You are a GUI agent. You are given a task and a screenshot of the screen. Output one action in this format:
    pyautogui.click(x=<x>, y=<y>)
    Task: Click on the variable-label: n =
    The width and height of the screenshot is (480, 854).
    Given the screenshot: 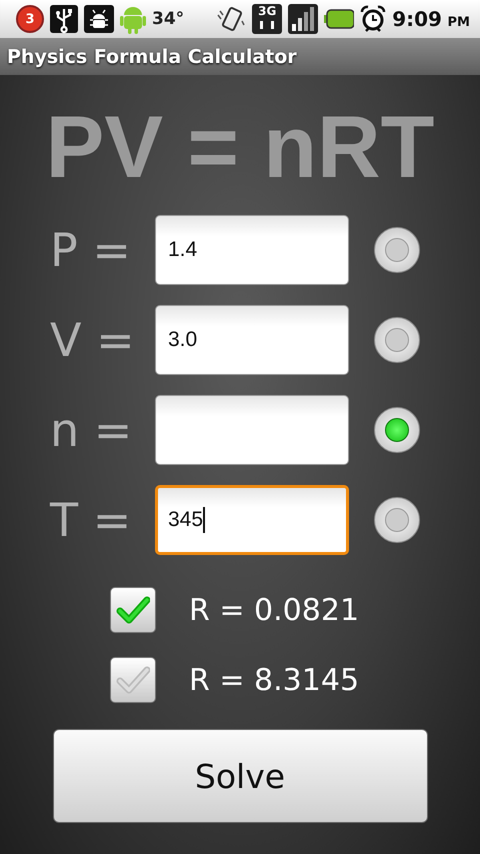 What is the action you would take?
    pyautogui.click(x=92, y=430)
    